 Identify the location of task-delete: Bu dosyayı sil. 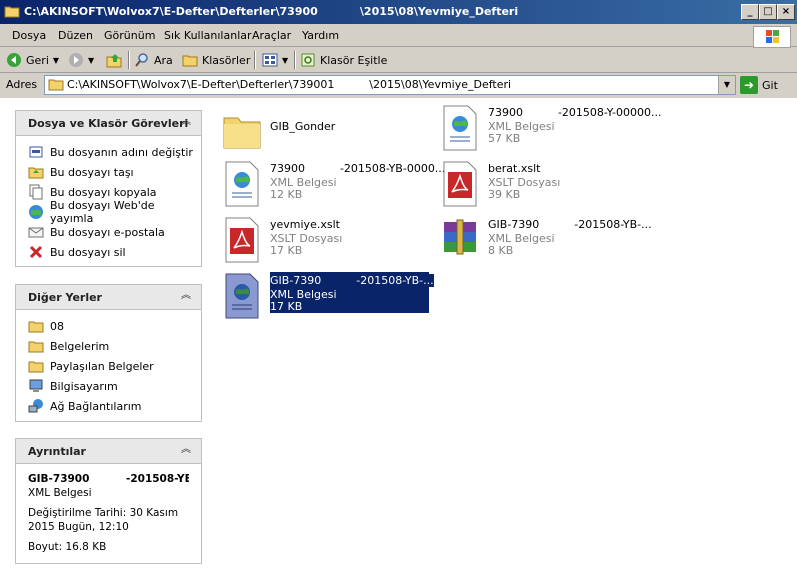
(108, 252).